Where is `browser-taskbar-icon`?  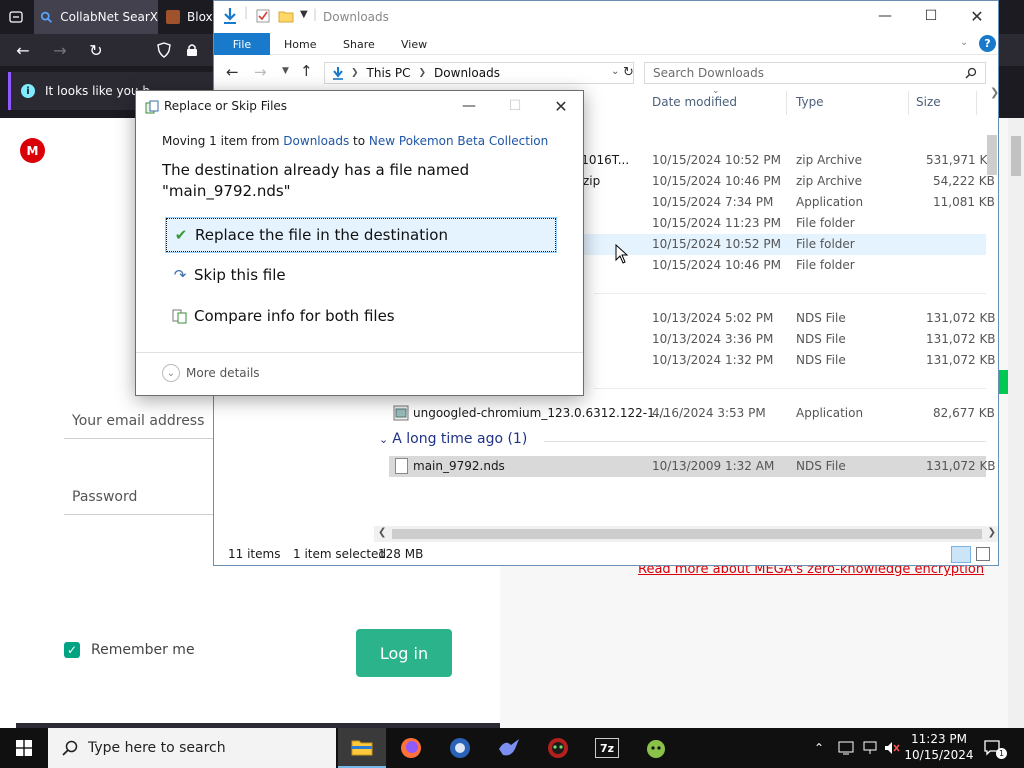 browser-taskbar-icon is located at coordinates (460, 748).